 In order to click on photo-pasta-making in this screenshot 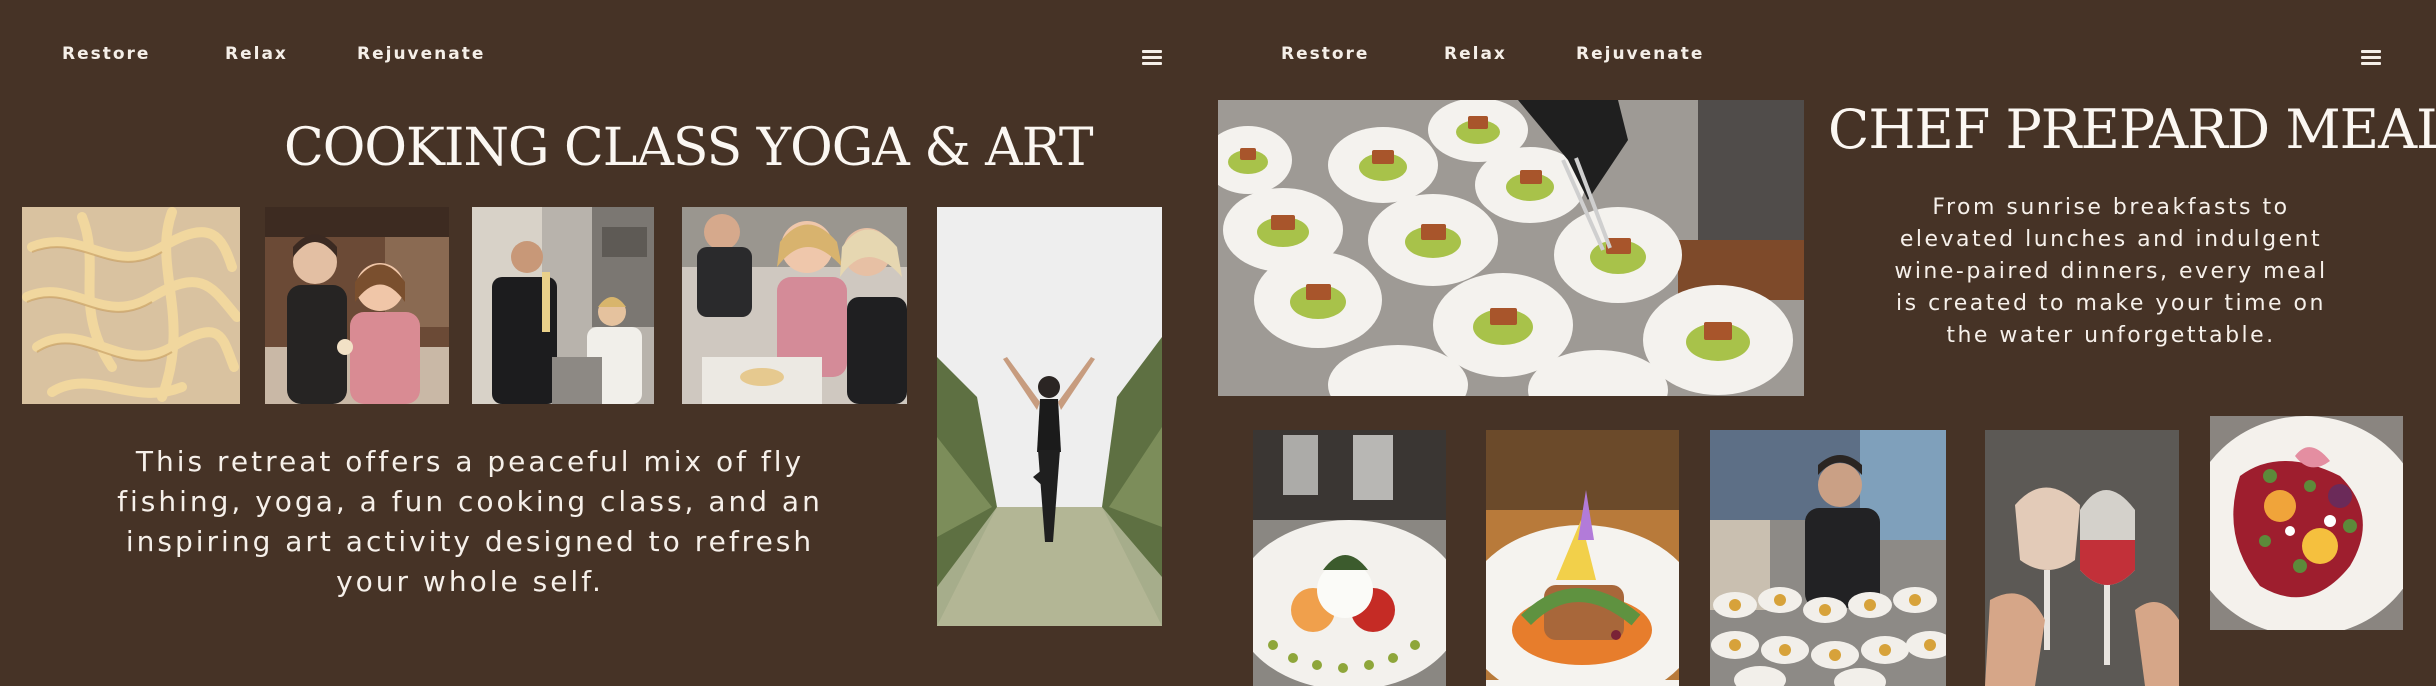, I will do `click(794, 305)`.